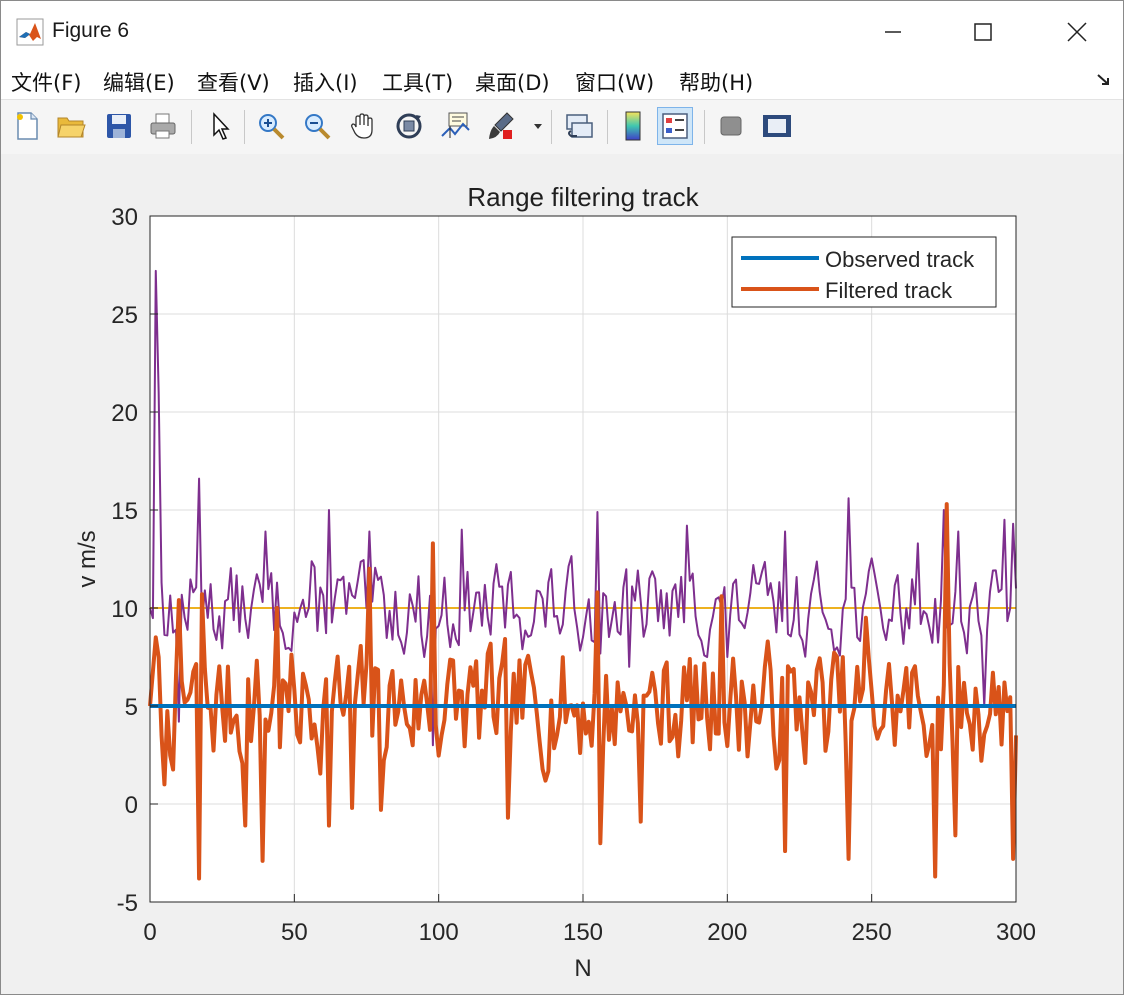 The width and height of the screenshot is (1124, 995). Describe the element at coordinates (614, 82) in the screenshot. I see `menu-window: 窗口(W)` at that location.